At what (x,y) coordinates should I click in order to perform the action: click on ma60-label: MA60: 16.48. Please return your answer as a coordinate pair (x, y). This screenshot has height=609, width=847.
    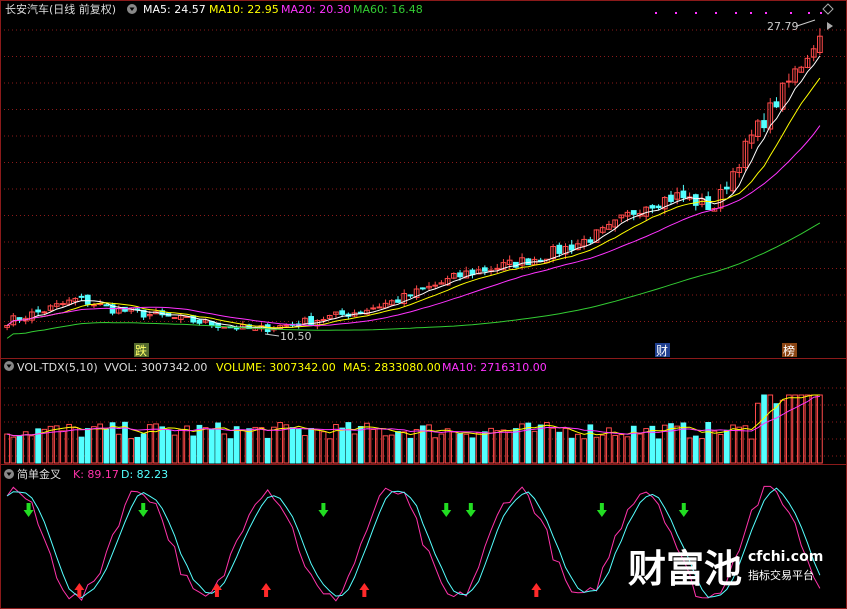
    Looking at the image, I should click on (388, 9).